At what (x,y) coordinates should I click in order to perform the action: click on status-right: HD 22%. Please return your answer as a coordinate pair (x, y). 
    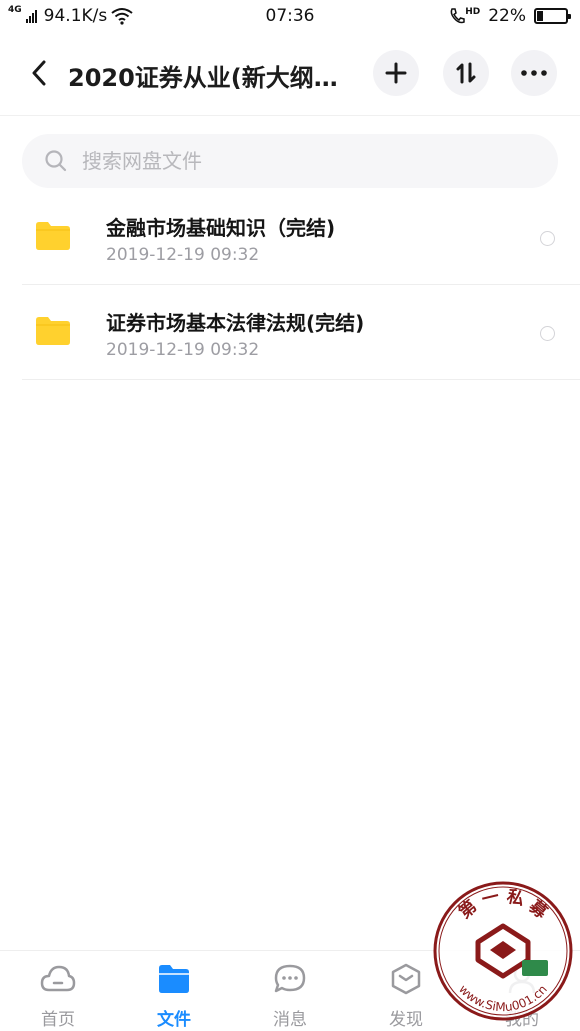
    Looking at the image, I should click on (510, 16).